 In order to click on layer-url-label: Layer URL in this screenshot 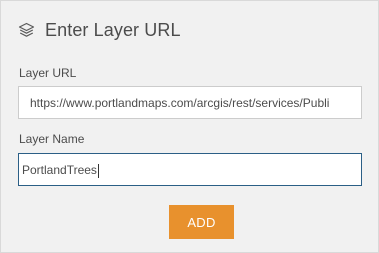, I will do `click(48, 73)`.